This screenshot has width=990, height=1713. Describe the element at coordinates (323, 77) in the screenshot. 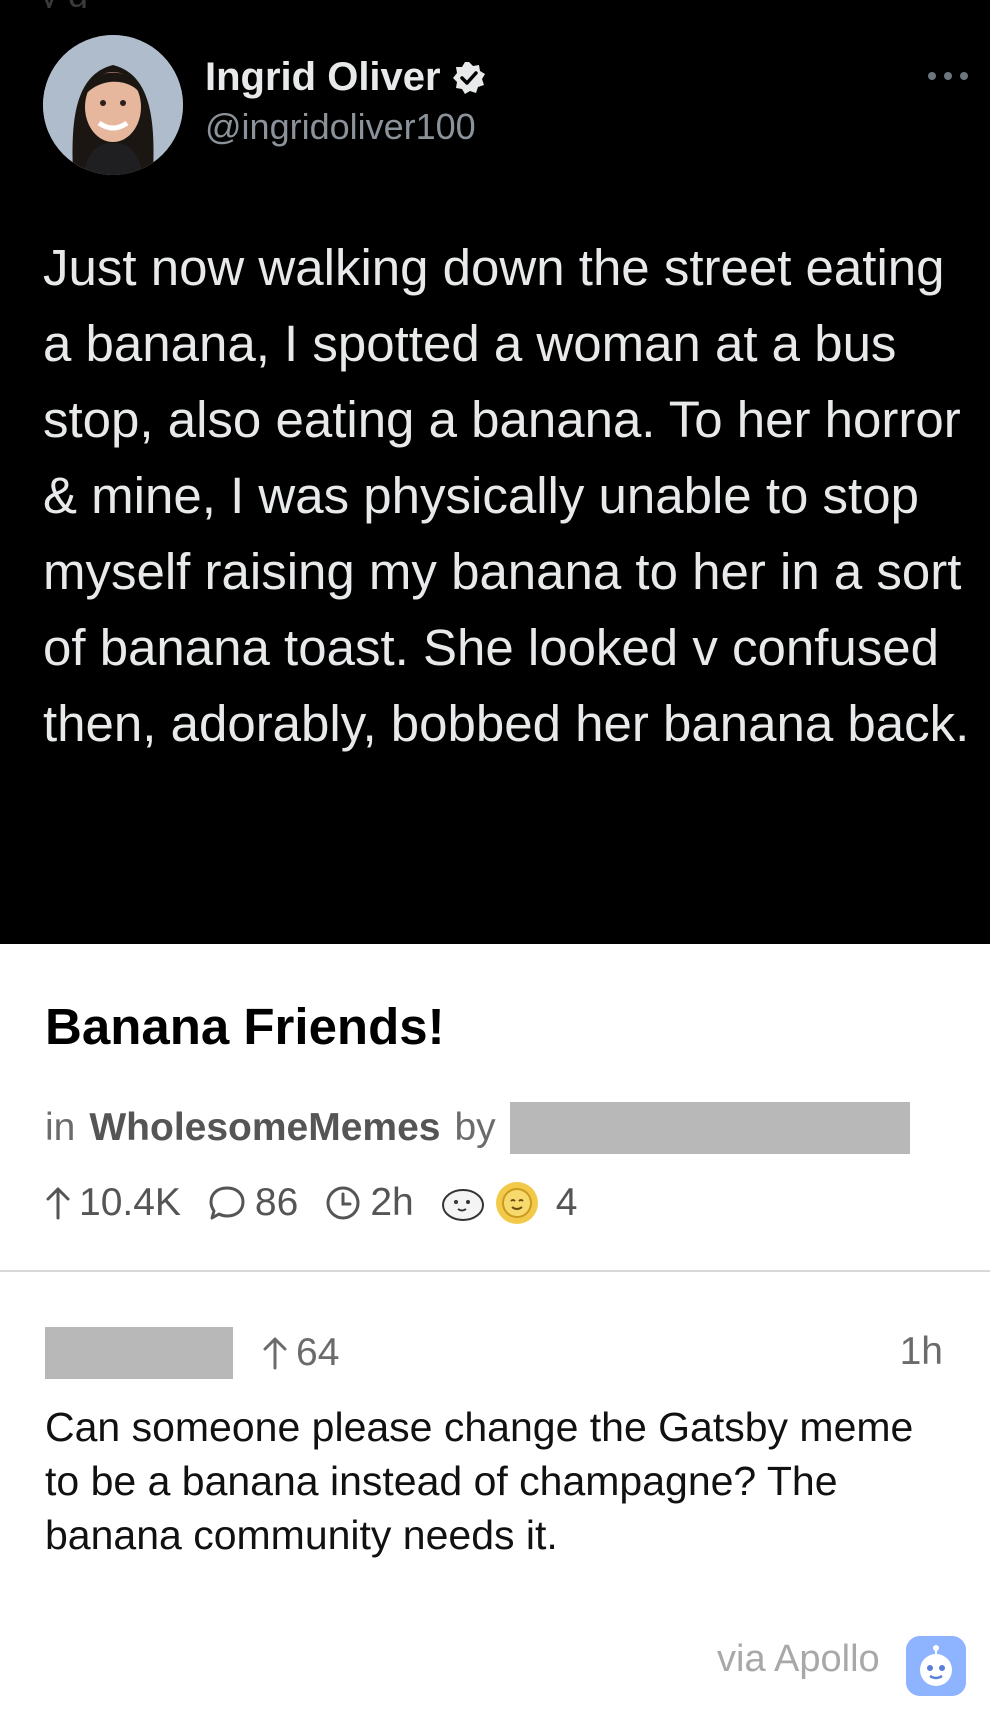

I see `author-name: Ingrid Oliver` at that location.